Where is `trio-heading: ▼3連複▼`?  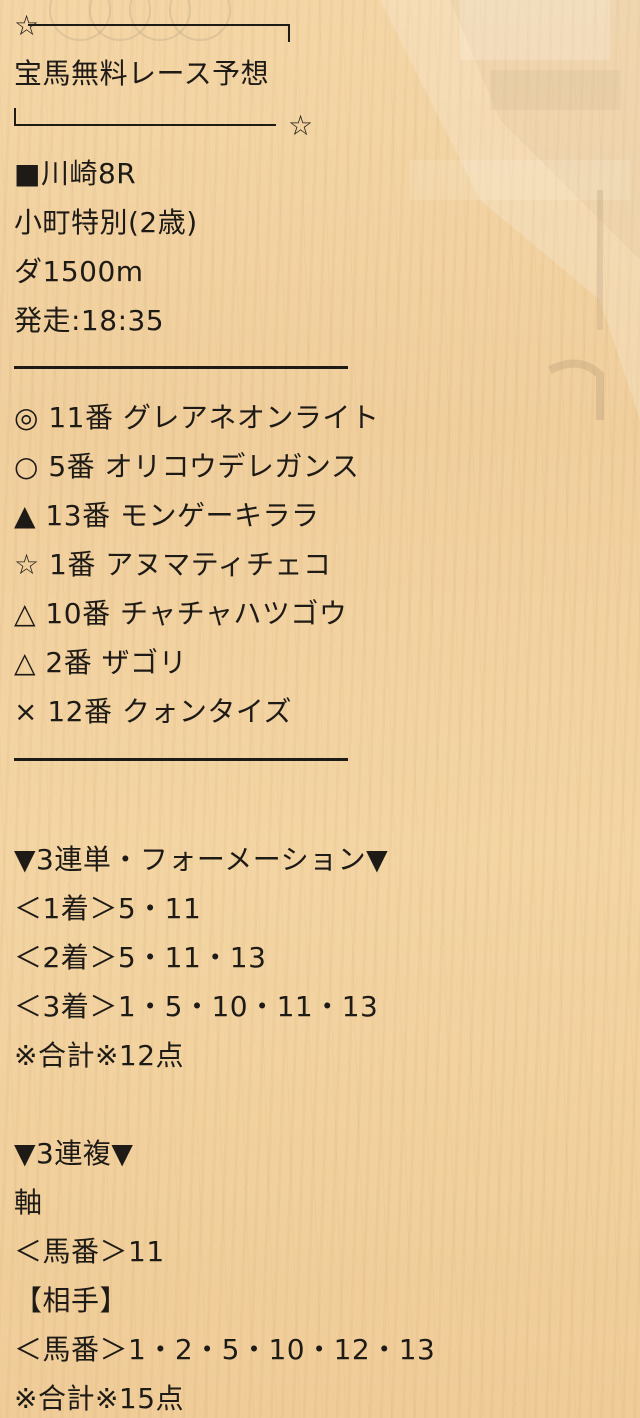 trio-heading: ▼3連複▼ is located at coordinates (74, 1153).